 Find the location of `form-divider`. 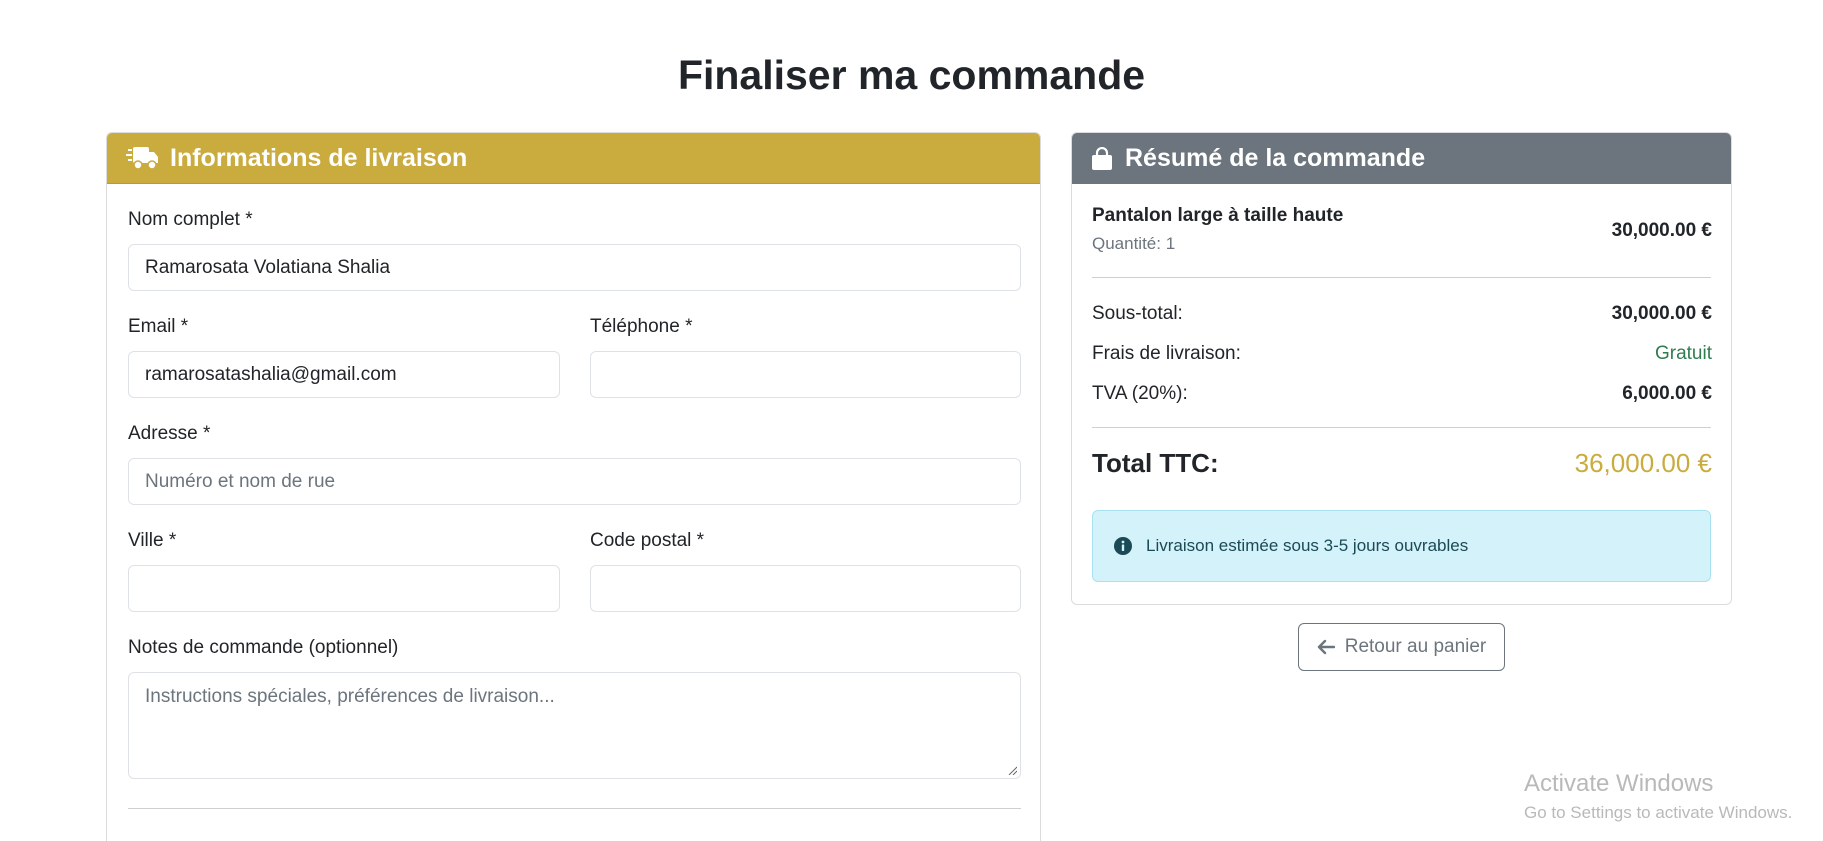

form-divider is located at coordinates (574, 808).